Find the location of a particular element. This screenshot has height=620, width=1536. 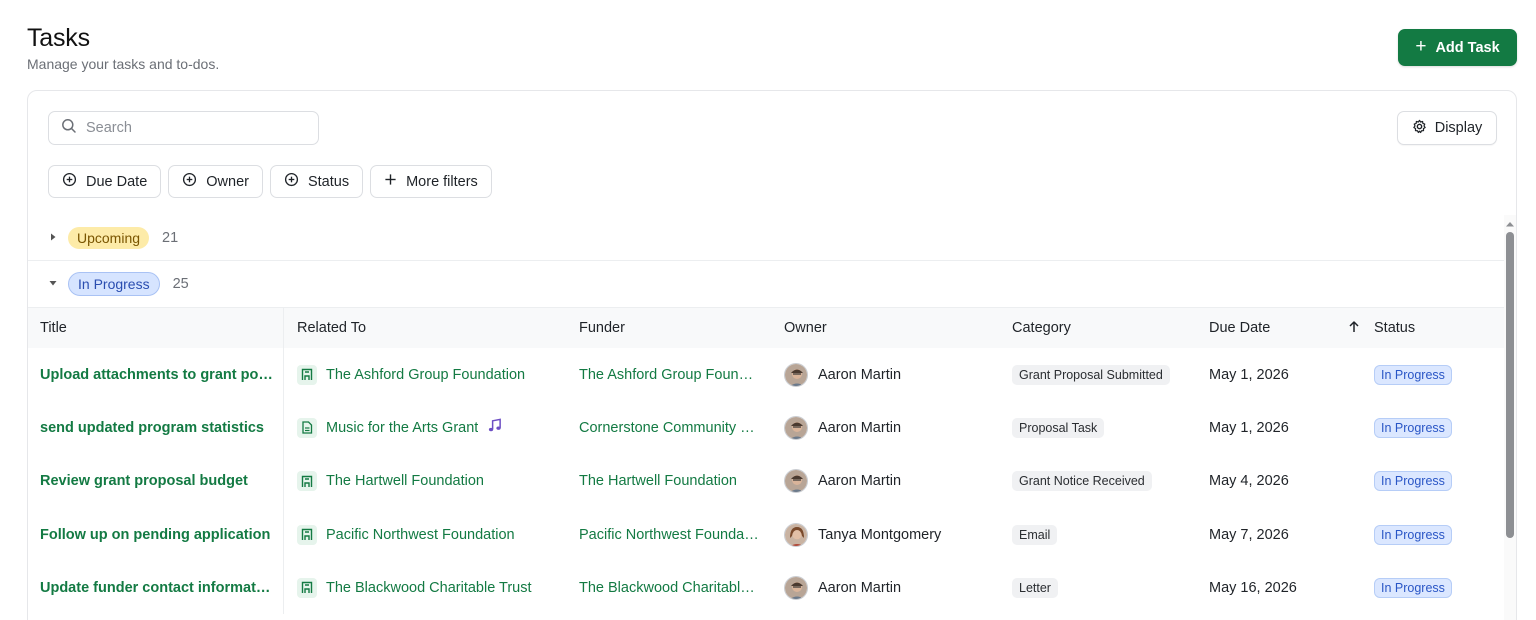

column-header-owner: Owner is located at coordinates (887, 328).